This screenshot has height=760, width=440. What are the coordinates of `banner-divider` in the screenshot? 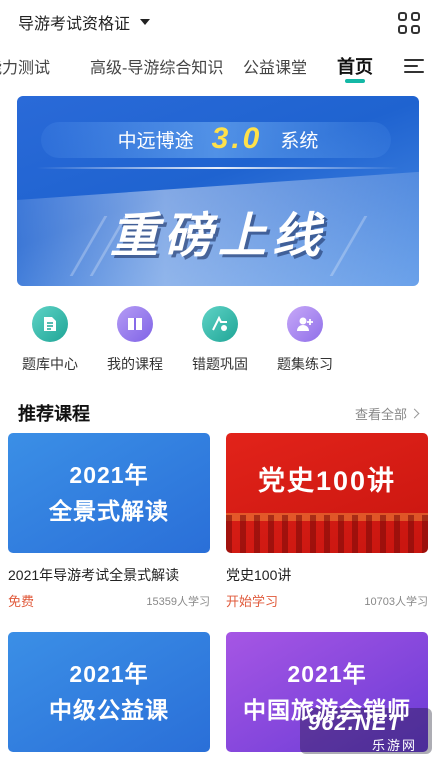 It's located at (218, 168).